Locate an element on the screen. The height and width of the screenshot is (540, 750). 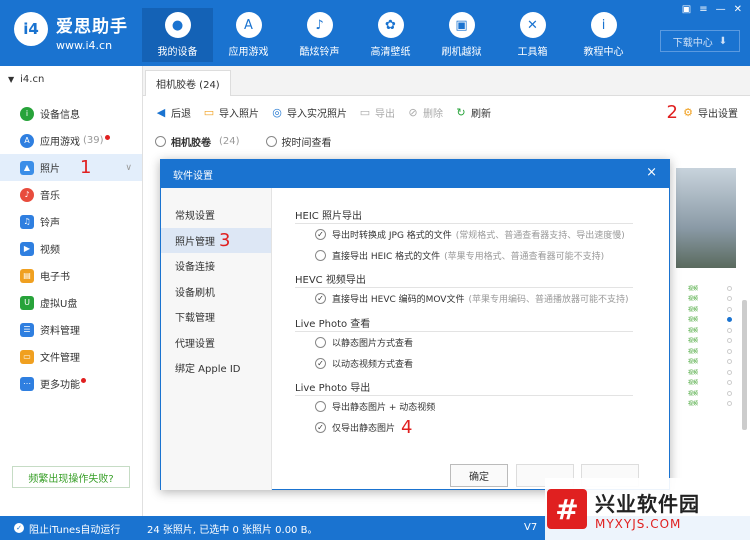
sidebar-item-more: ⋯ 更多功能 is located at coordinates (71, 383).